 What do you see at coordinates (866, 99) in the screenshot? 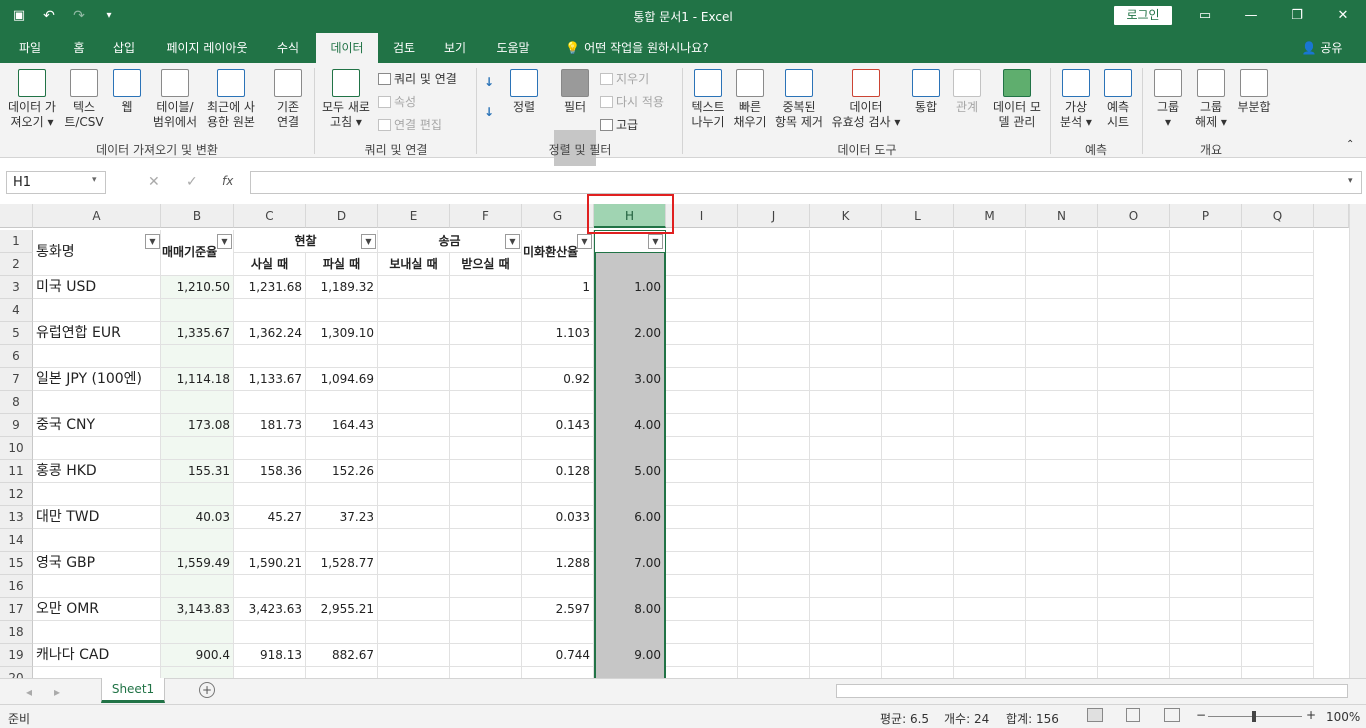
I see `data-validation-button: 데이터 유효성 검사 ▾` at bounding box center [866, 99].